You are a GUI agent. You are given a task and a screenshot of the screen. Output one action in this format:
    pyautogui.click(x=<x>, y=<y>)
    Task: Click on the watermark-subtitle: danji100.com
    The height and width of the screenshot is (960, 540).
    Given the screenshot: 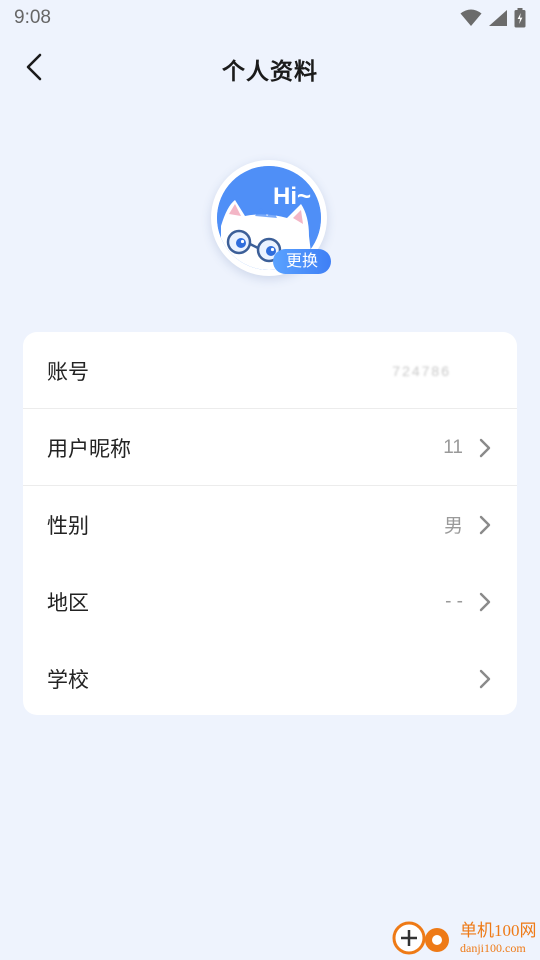 What is the action you would take?
    pyautogui.click(x=493, y=948)
    